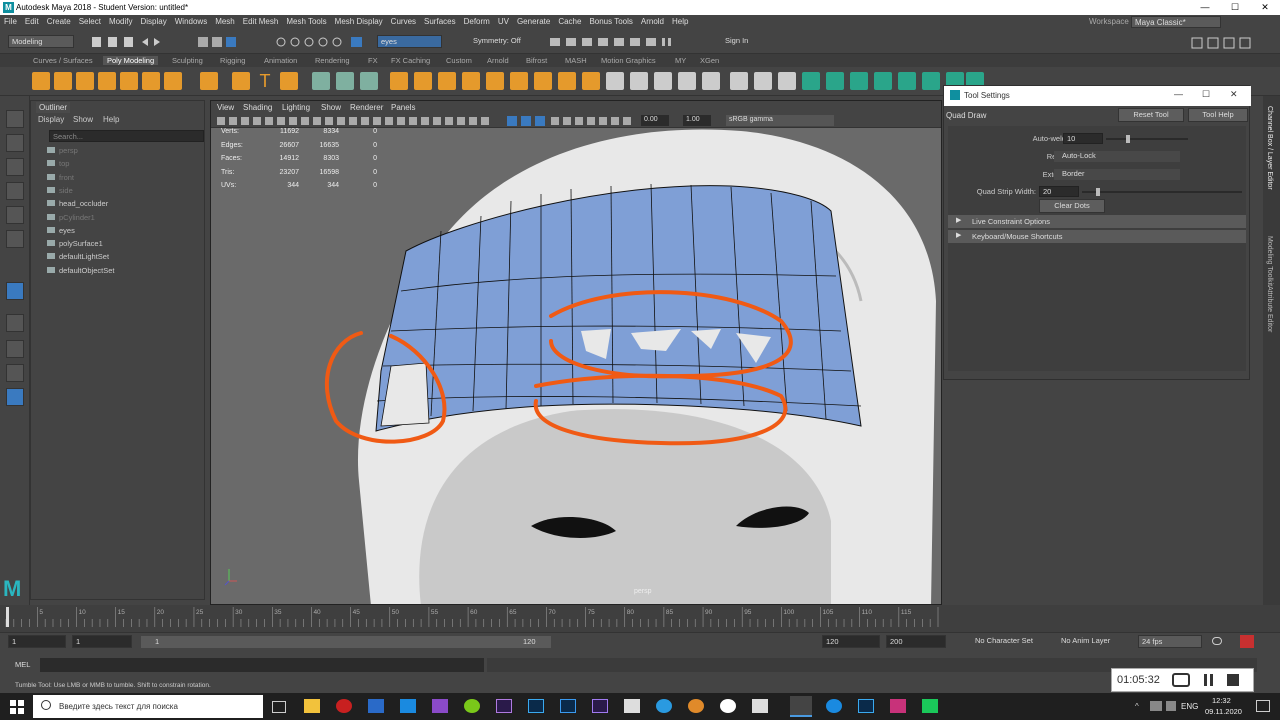 This screenshot has width=1280, height=720. What do you see at coordinates (61, 230) in the screenshot?
I see `outliner-item: eyes` at bounding box center [61, 230].